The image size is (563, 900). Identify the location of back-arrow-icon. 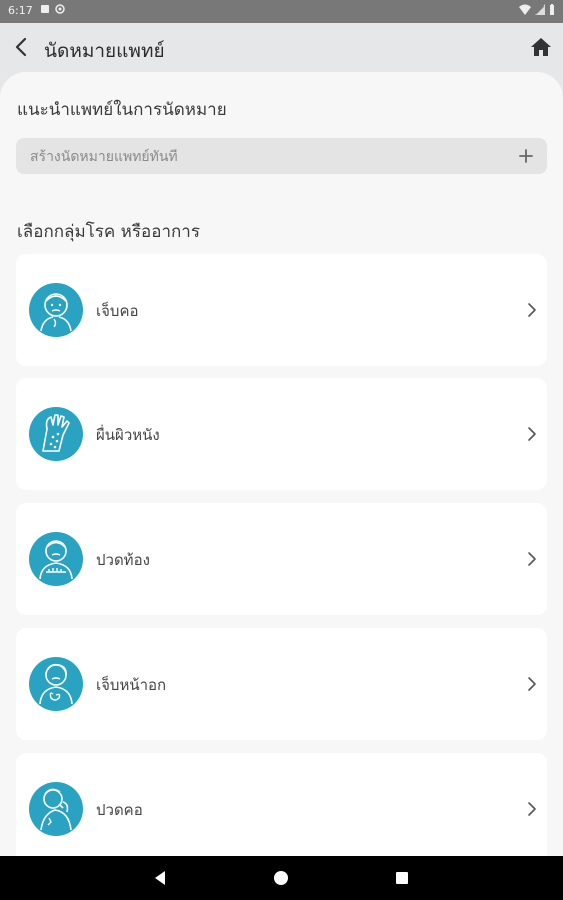
(22, 47).